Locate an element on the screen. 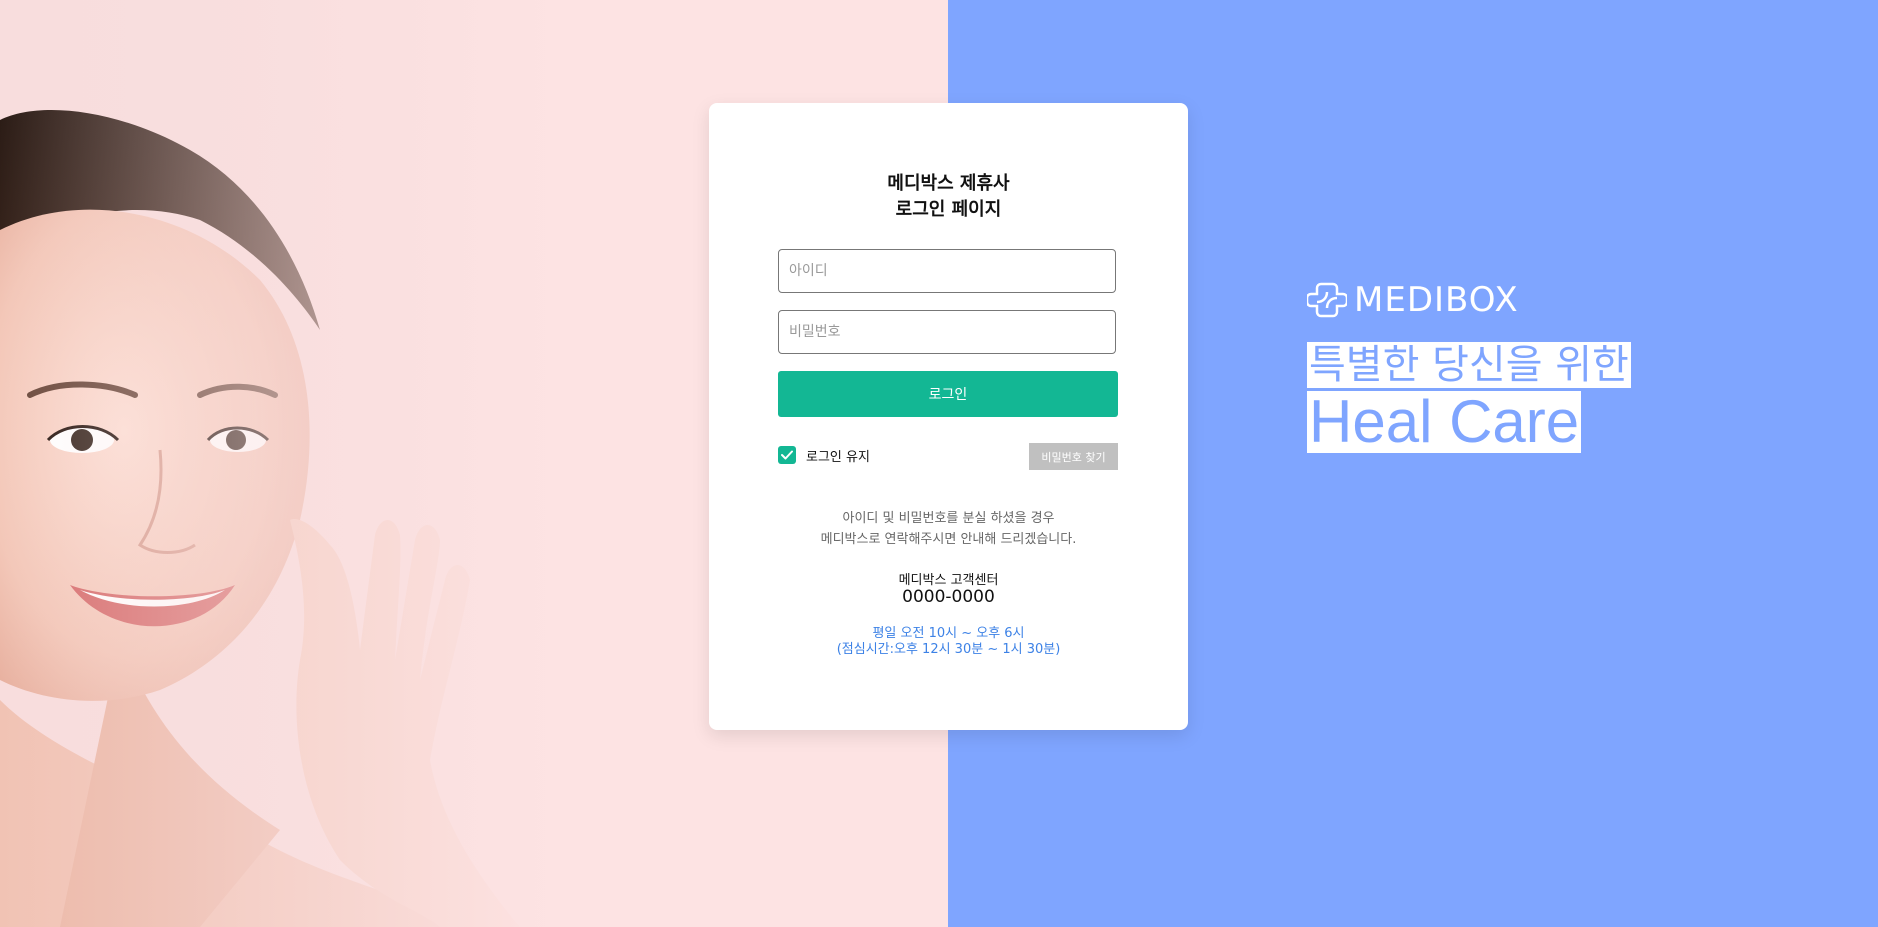  check-icon is located at coordinates (787, 455).